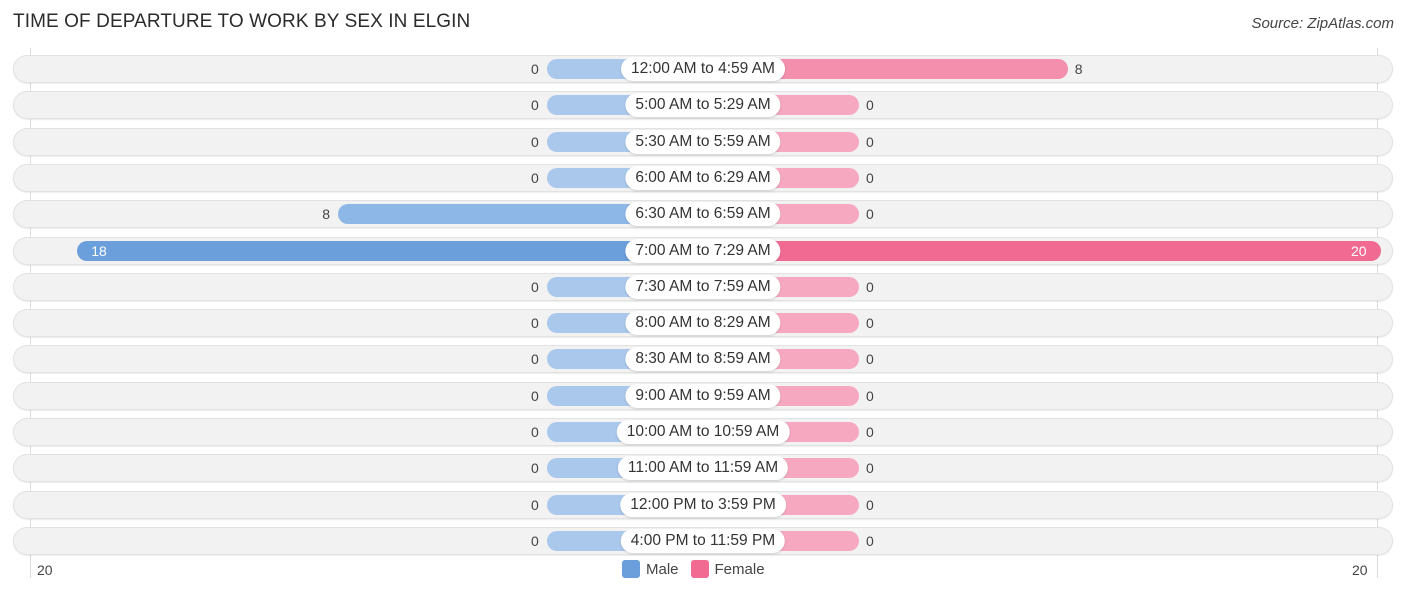  I want to click on category-label: 11:00 AM to 11:59 AM, so click(703, 468).